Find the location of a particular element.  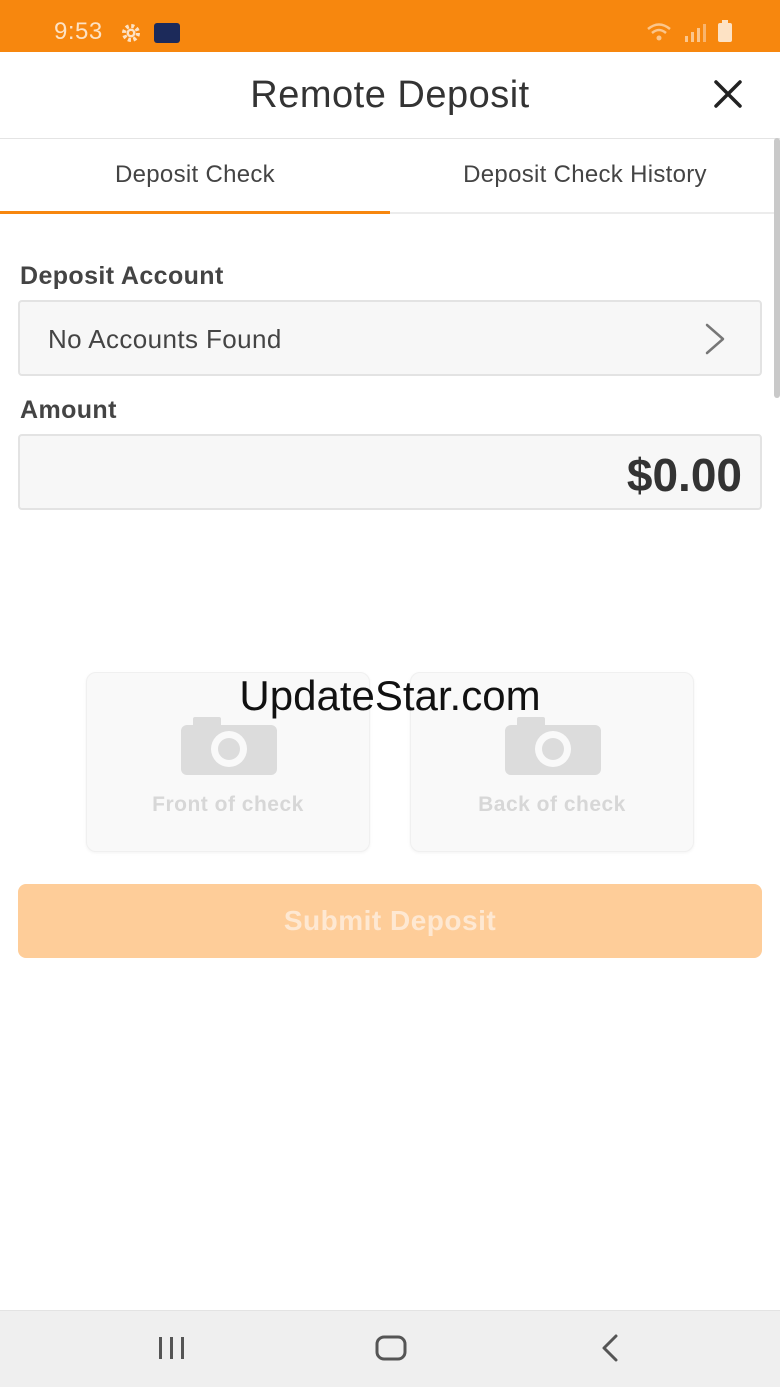

deposit-account-label: Deposit Account is located at coordinates (122, 276).